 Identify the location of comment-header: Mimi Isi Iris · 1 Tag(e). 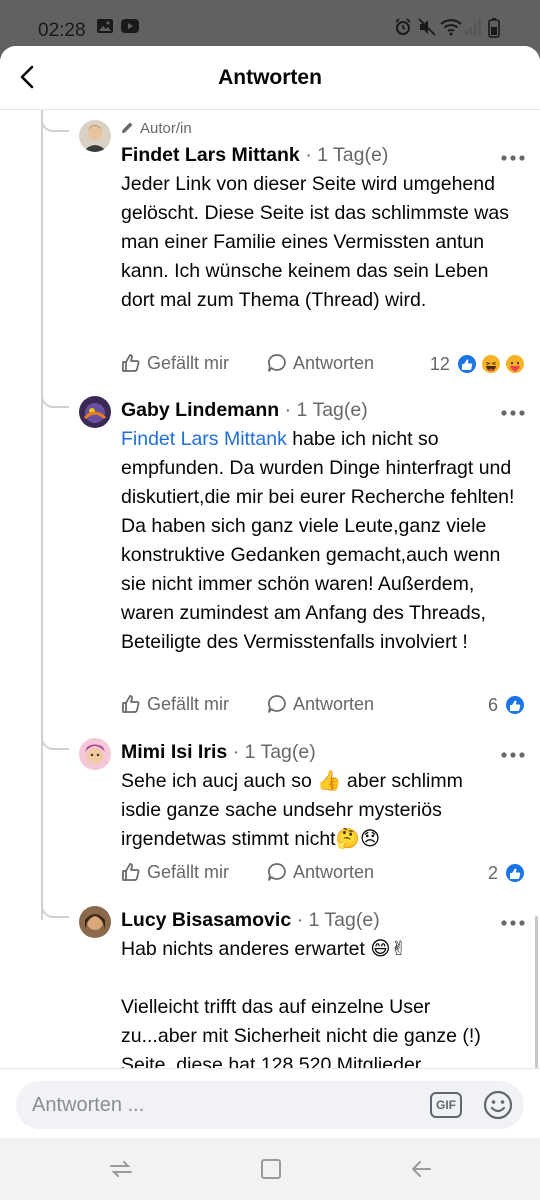
(218, 752).